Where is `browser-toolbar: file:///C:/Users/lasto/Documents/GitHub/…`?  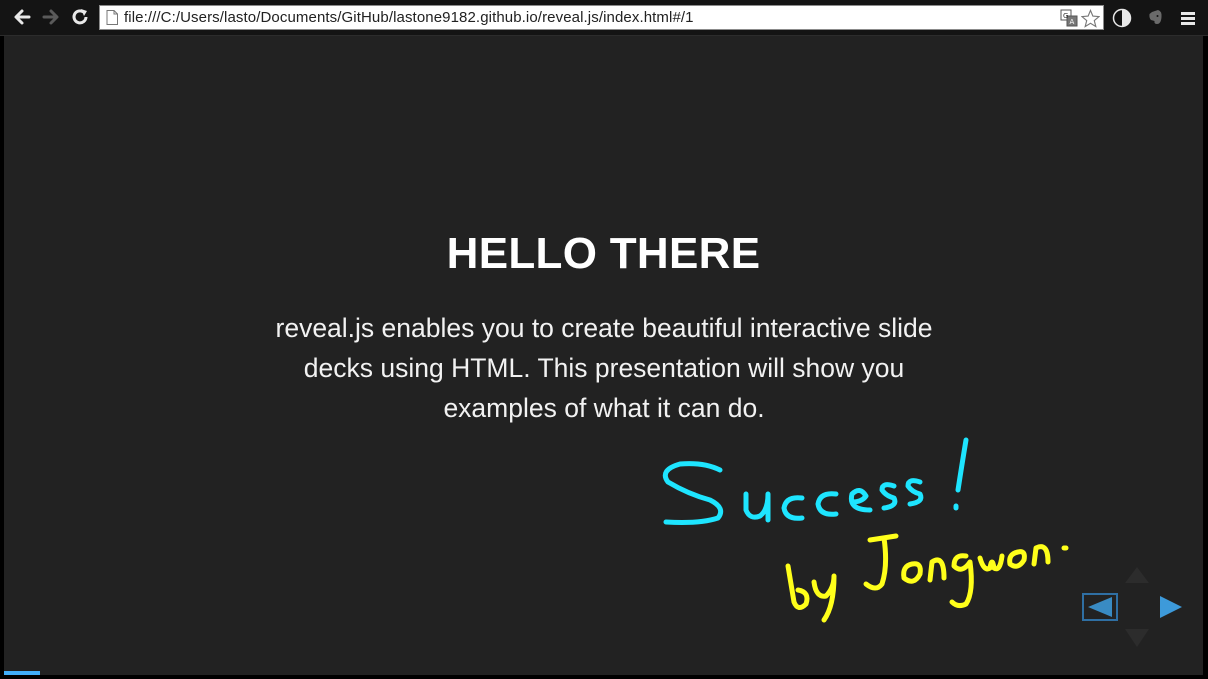
browser-toolbar: file:///C:/Users/lasto/Documents/GitHub/… is located at coordinates (604, 18).